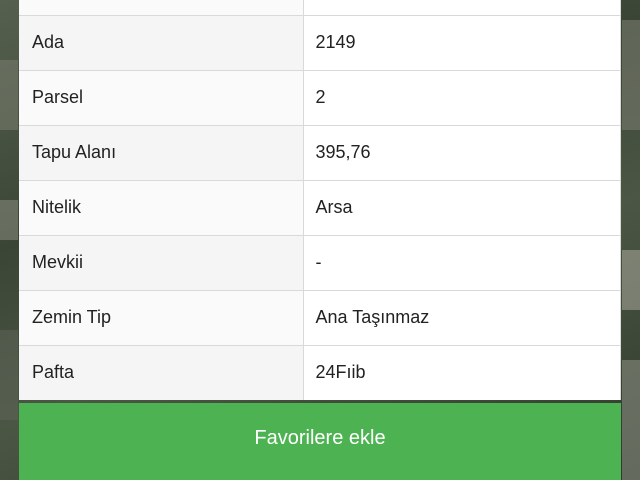 The image size is (640, 480). I want to click on table-row-tapu-alani: Tapu Alanı 395,76, so click(320, 152).